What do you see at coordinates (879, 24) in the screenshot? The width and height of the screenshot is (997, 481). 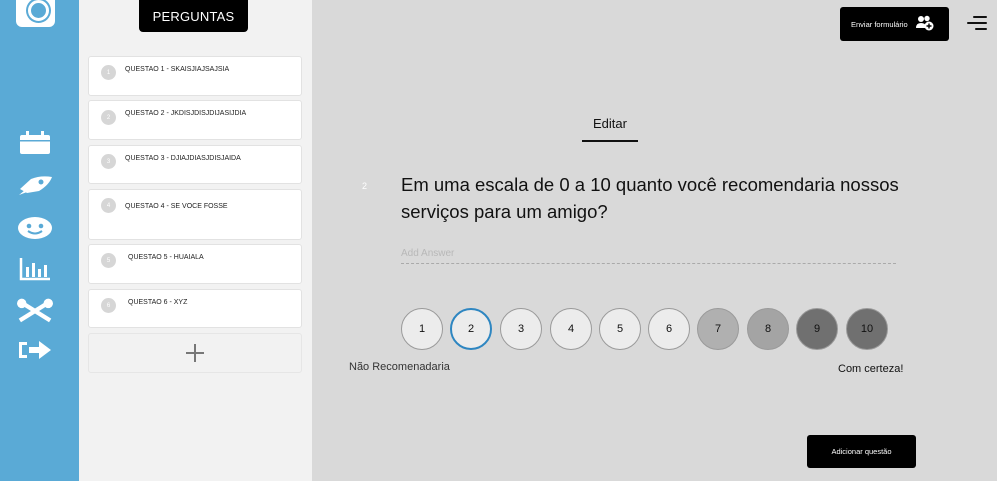 I see `send-form-label: Enviar formulário` at bounding box center [879, 24].